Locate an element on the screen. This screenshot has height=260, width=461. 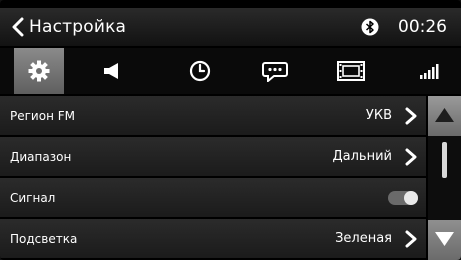
header-bar: Настройка 00:26 is located at coordinates (230, 27).